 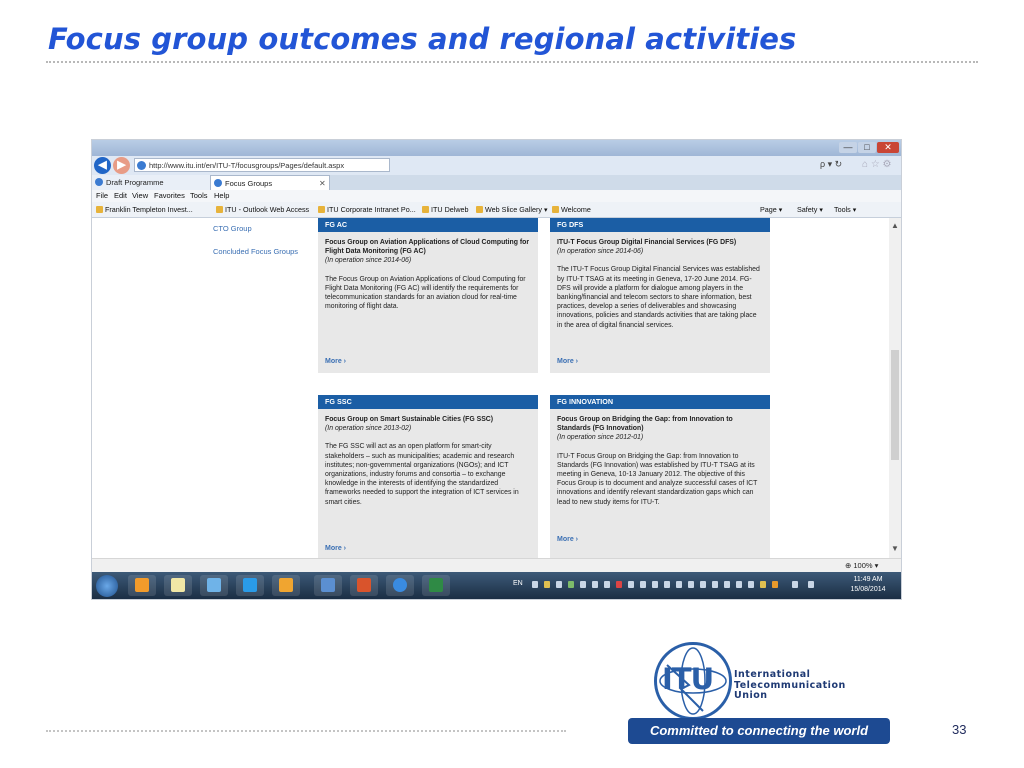 I want to click on scroll-thumb, so click(x=895, y=405).